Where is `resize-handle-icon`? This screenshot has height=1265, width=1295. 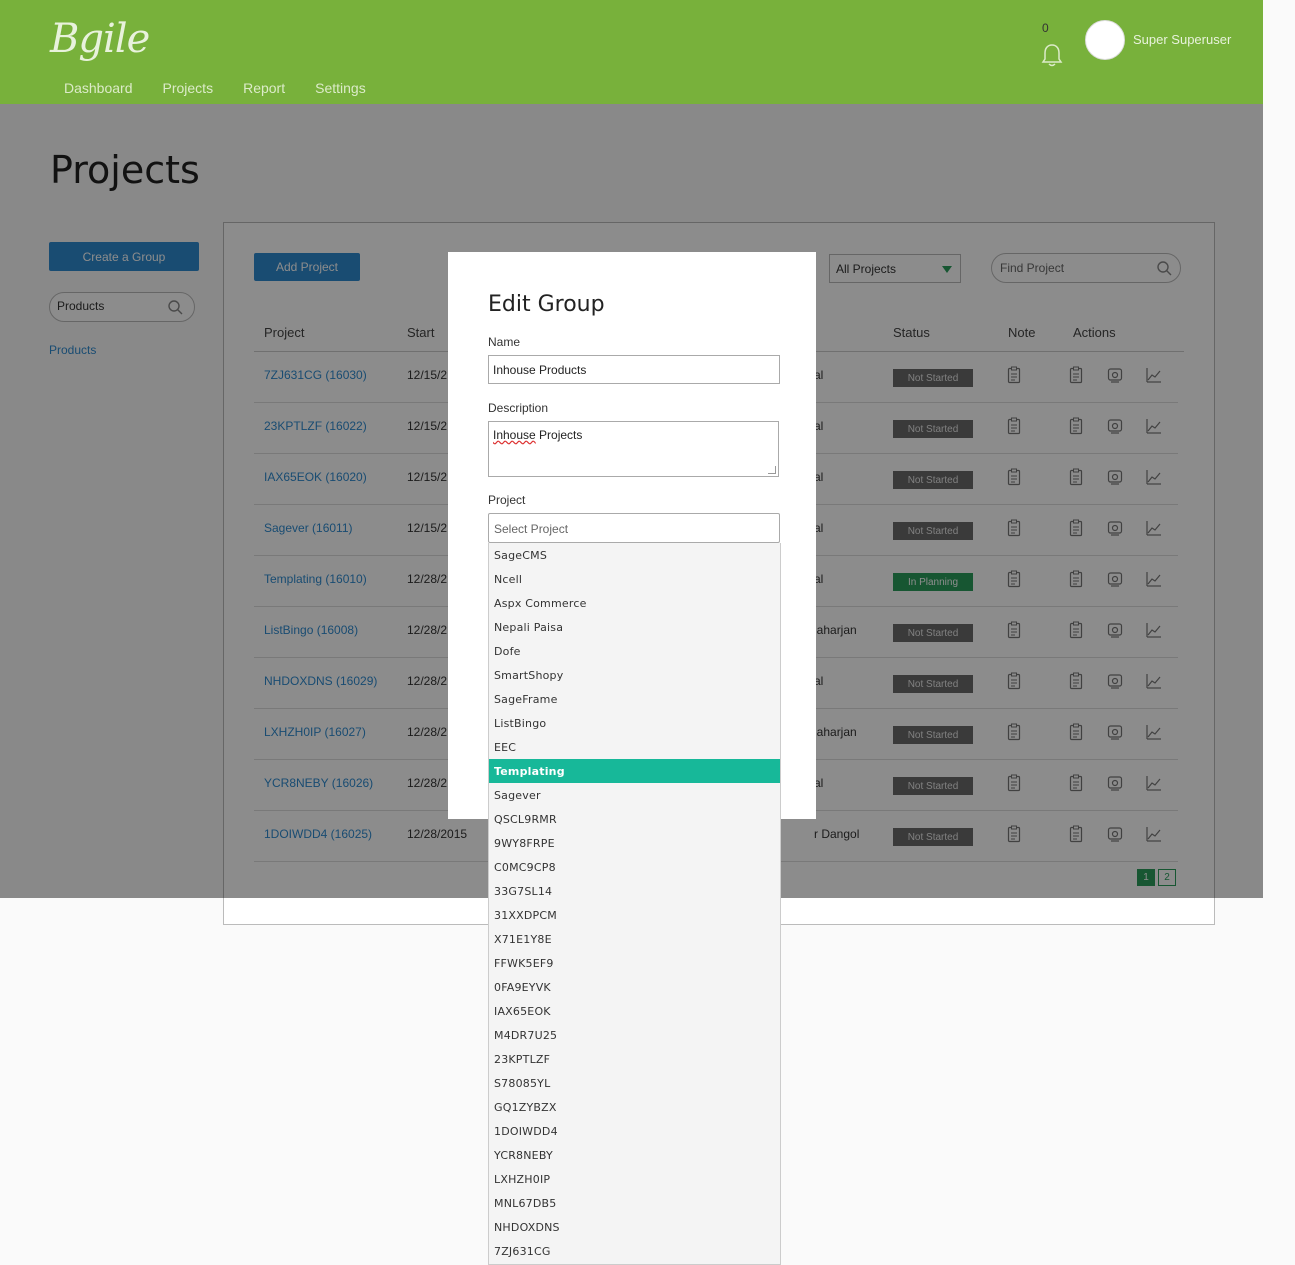
resize-handle-icon is located at coordinates (772, 470).